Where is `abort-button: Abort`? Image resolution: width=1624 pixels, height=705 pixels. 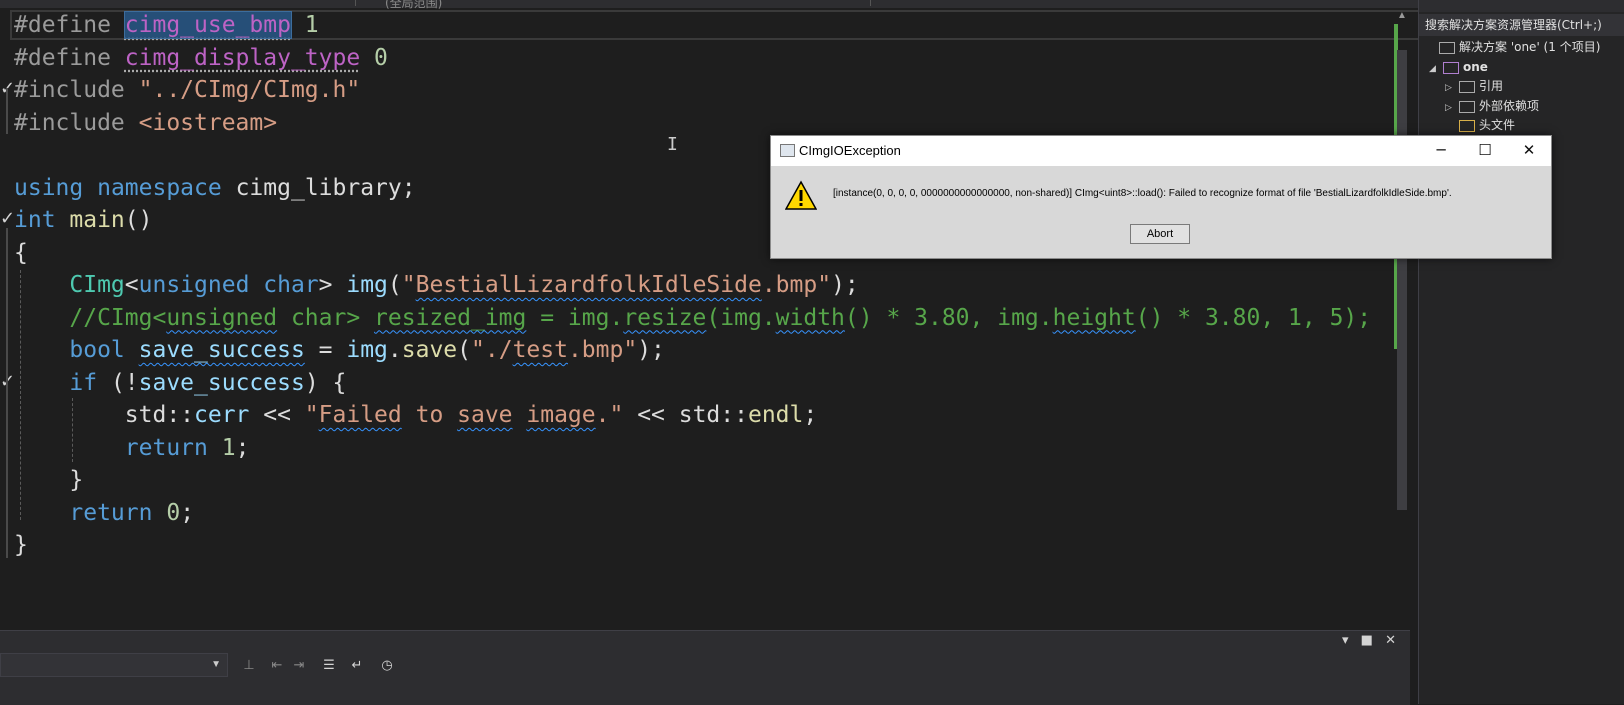
abort-button: Abort is located at coordinates (1160, 234).